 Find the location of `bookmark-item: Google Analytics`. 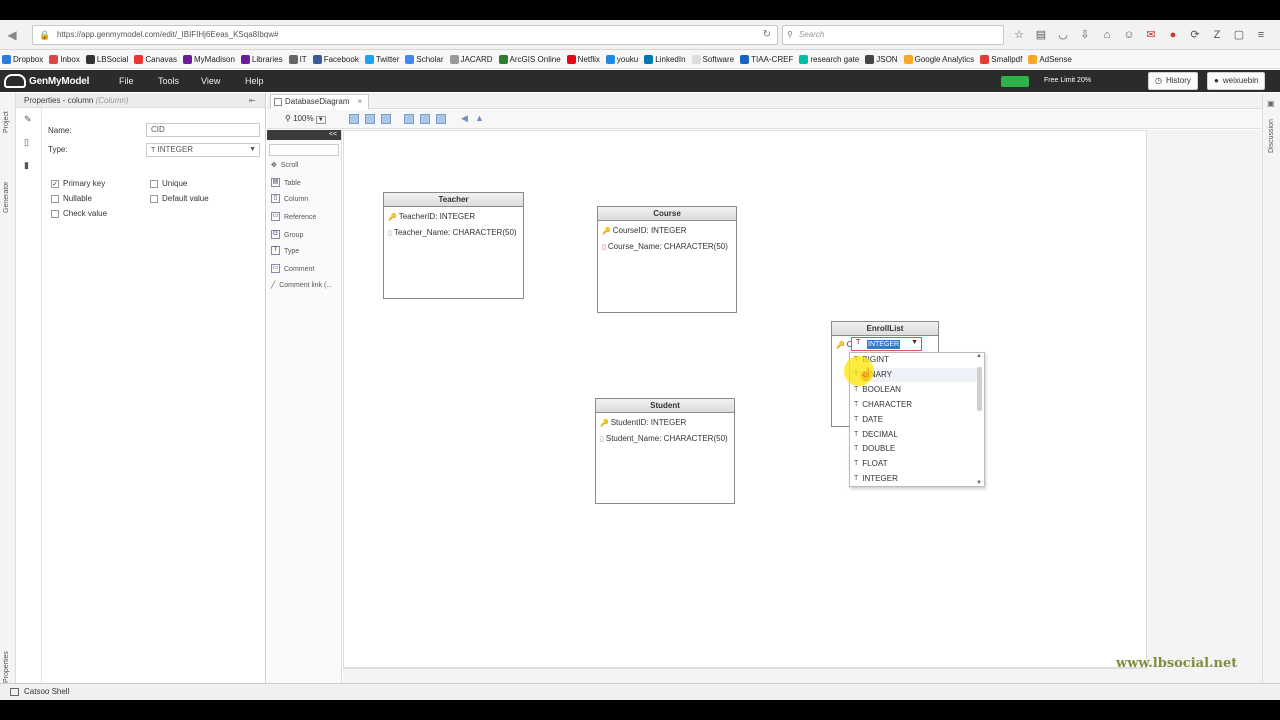

bookmark-item: Google Analytics is located at coordinates (938, 59).